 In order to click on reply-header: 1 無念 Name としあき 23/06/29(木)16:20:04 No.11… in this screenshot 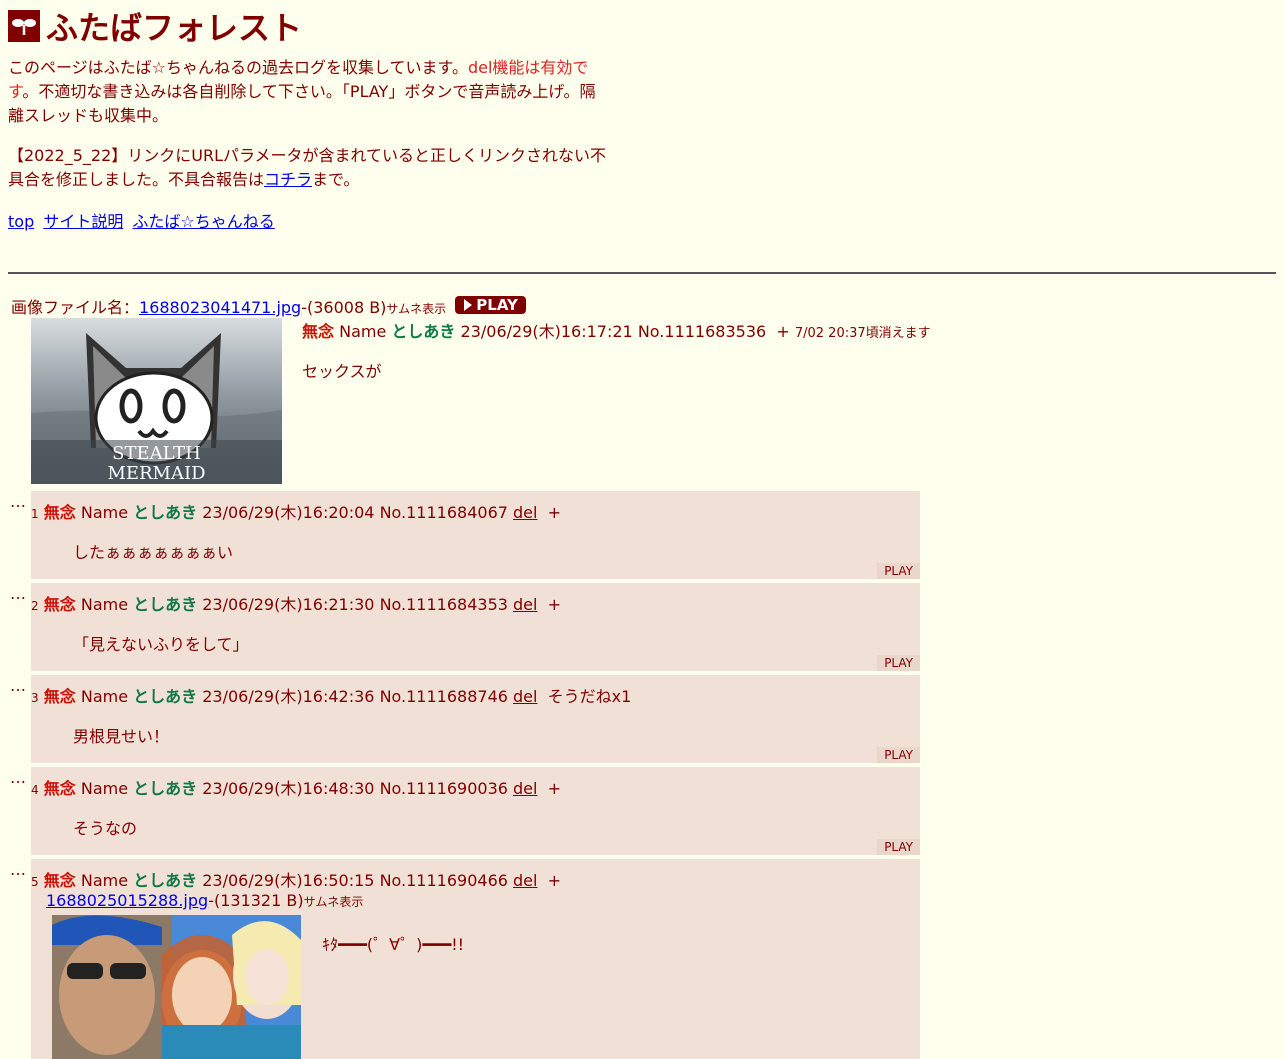, I will do `click(296, 511)`.